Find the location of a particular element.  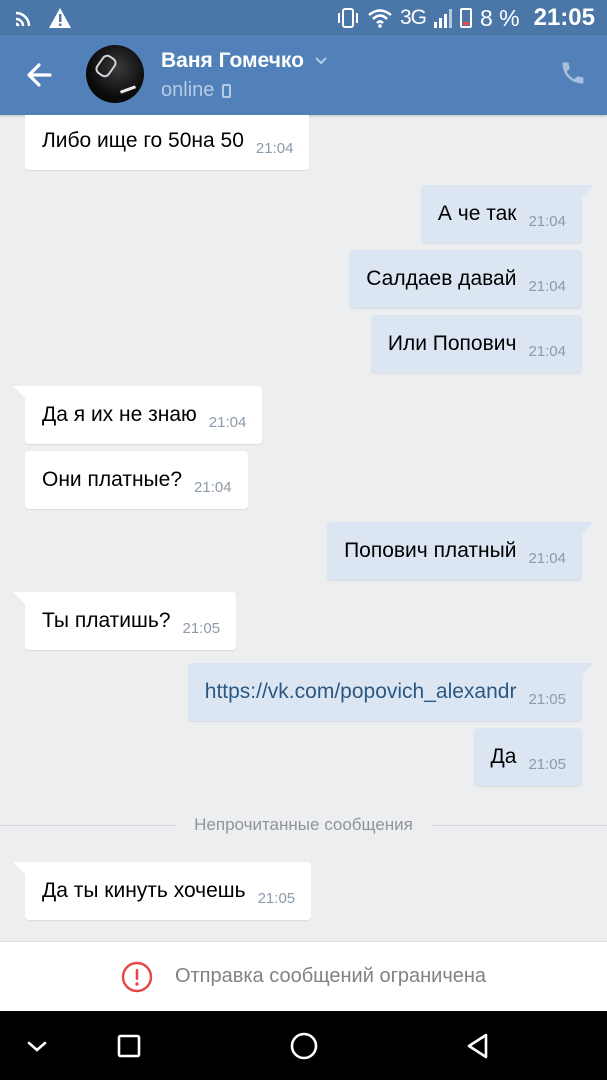

message-text: А че так is located at coordinates (477, 213).